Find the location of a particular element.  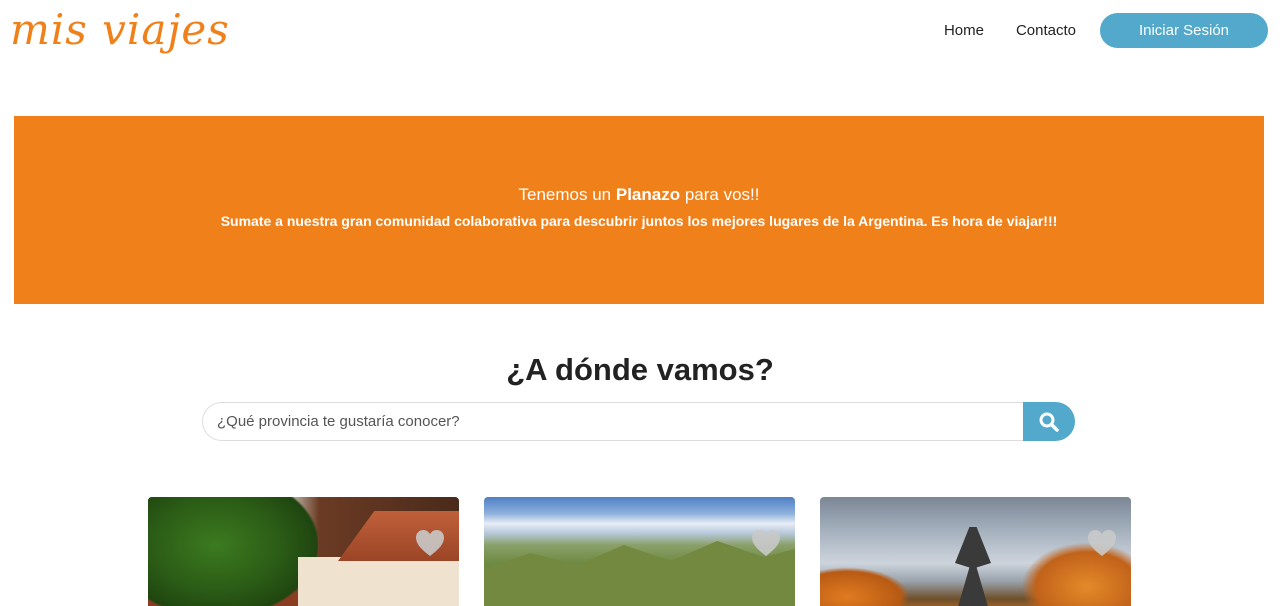

site-logo: mis viajes is located at coordinates (120, 30).